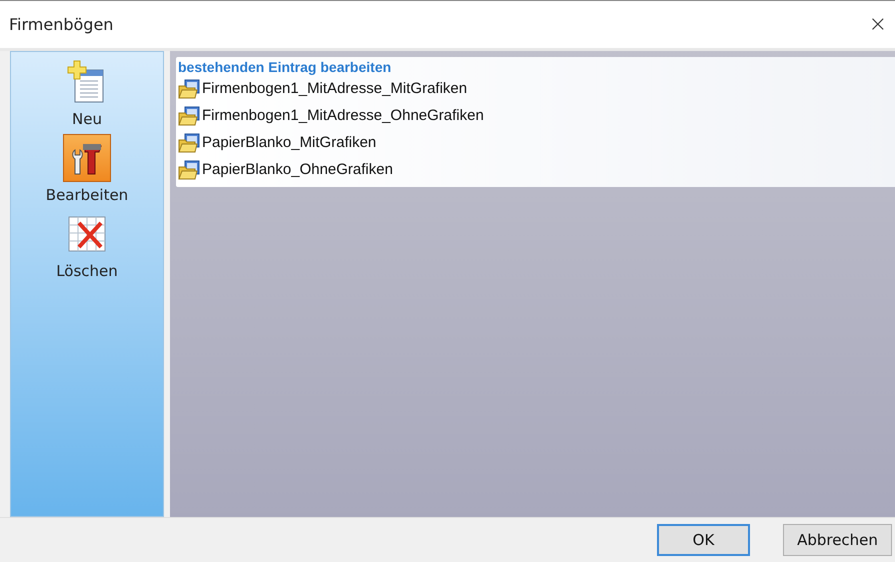  Describe the element at coordinates (703, 540) in the screenshot. I see `ok-button: OK` at that location.